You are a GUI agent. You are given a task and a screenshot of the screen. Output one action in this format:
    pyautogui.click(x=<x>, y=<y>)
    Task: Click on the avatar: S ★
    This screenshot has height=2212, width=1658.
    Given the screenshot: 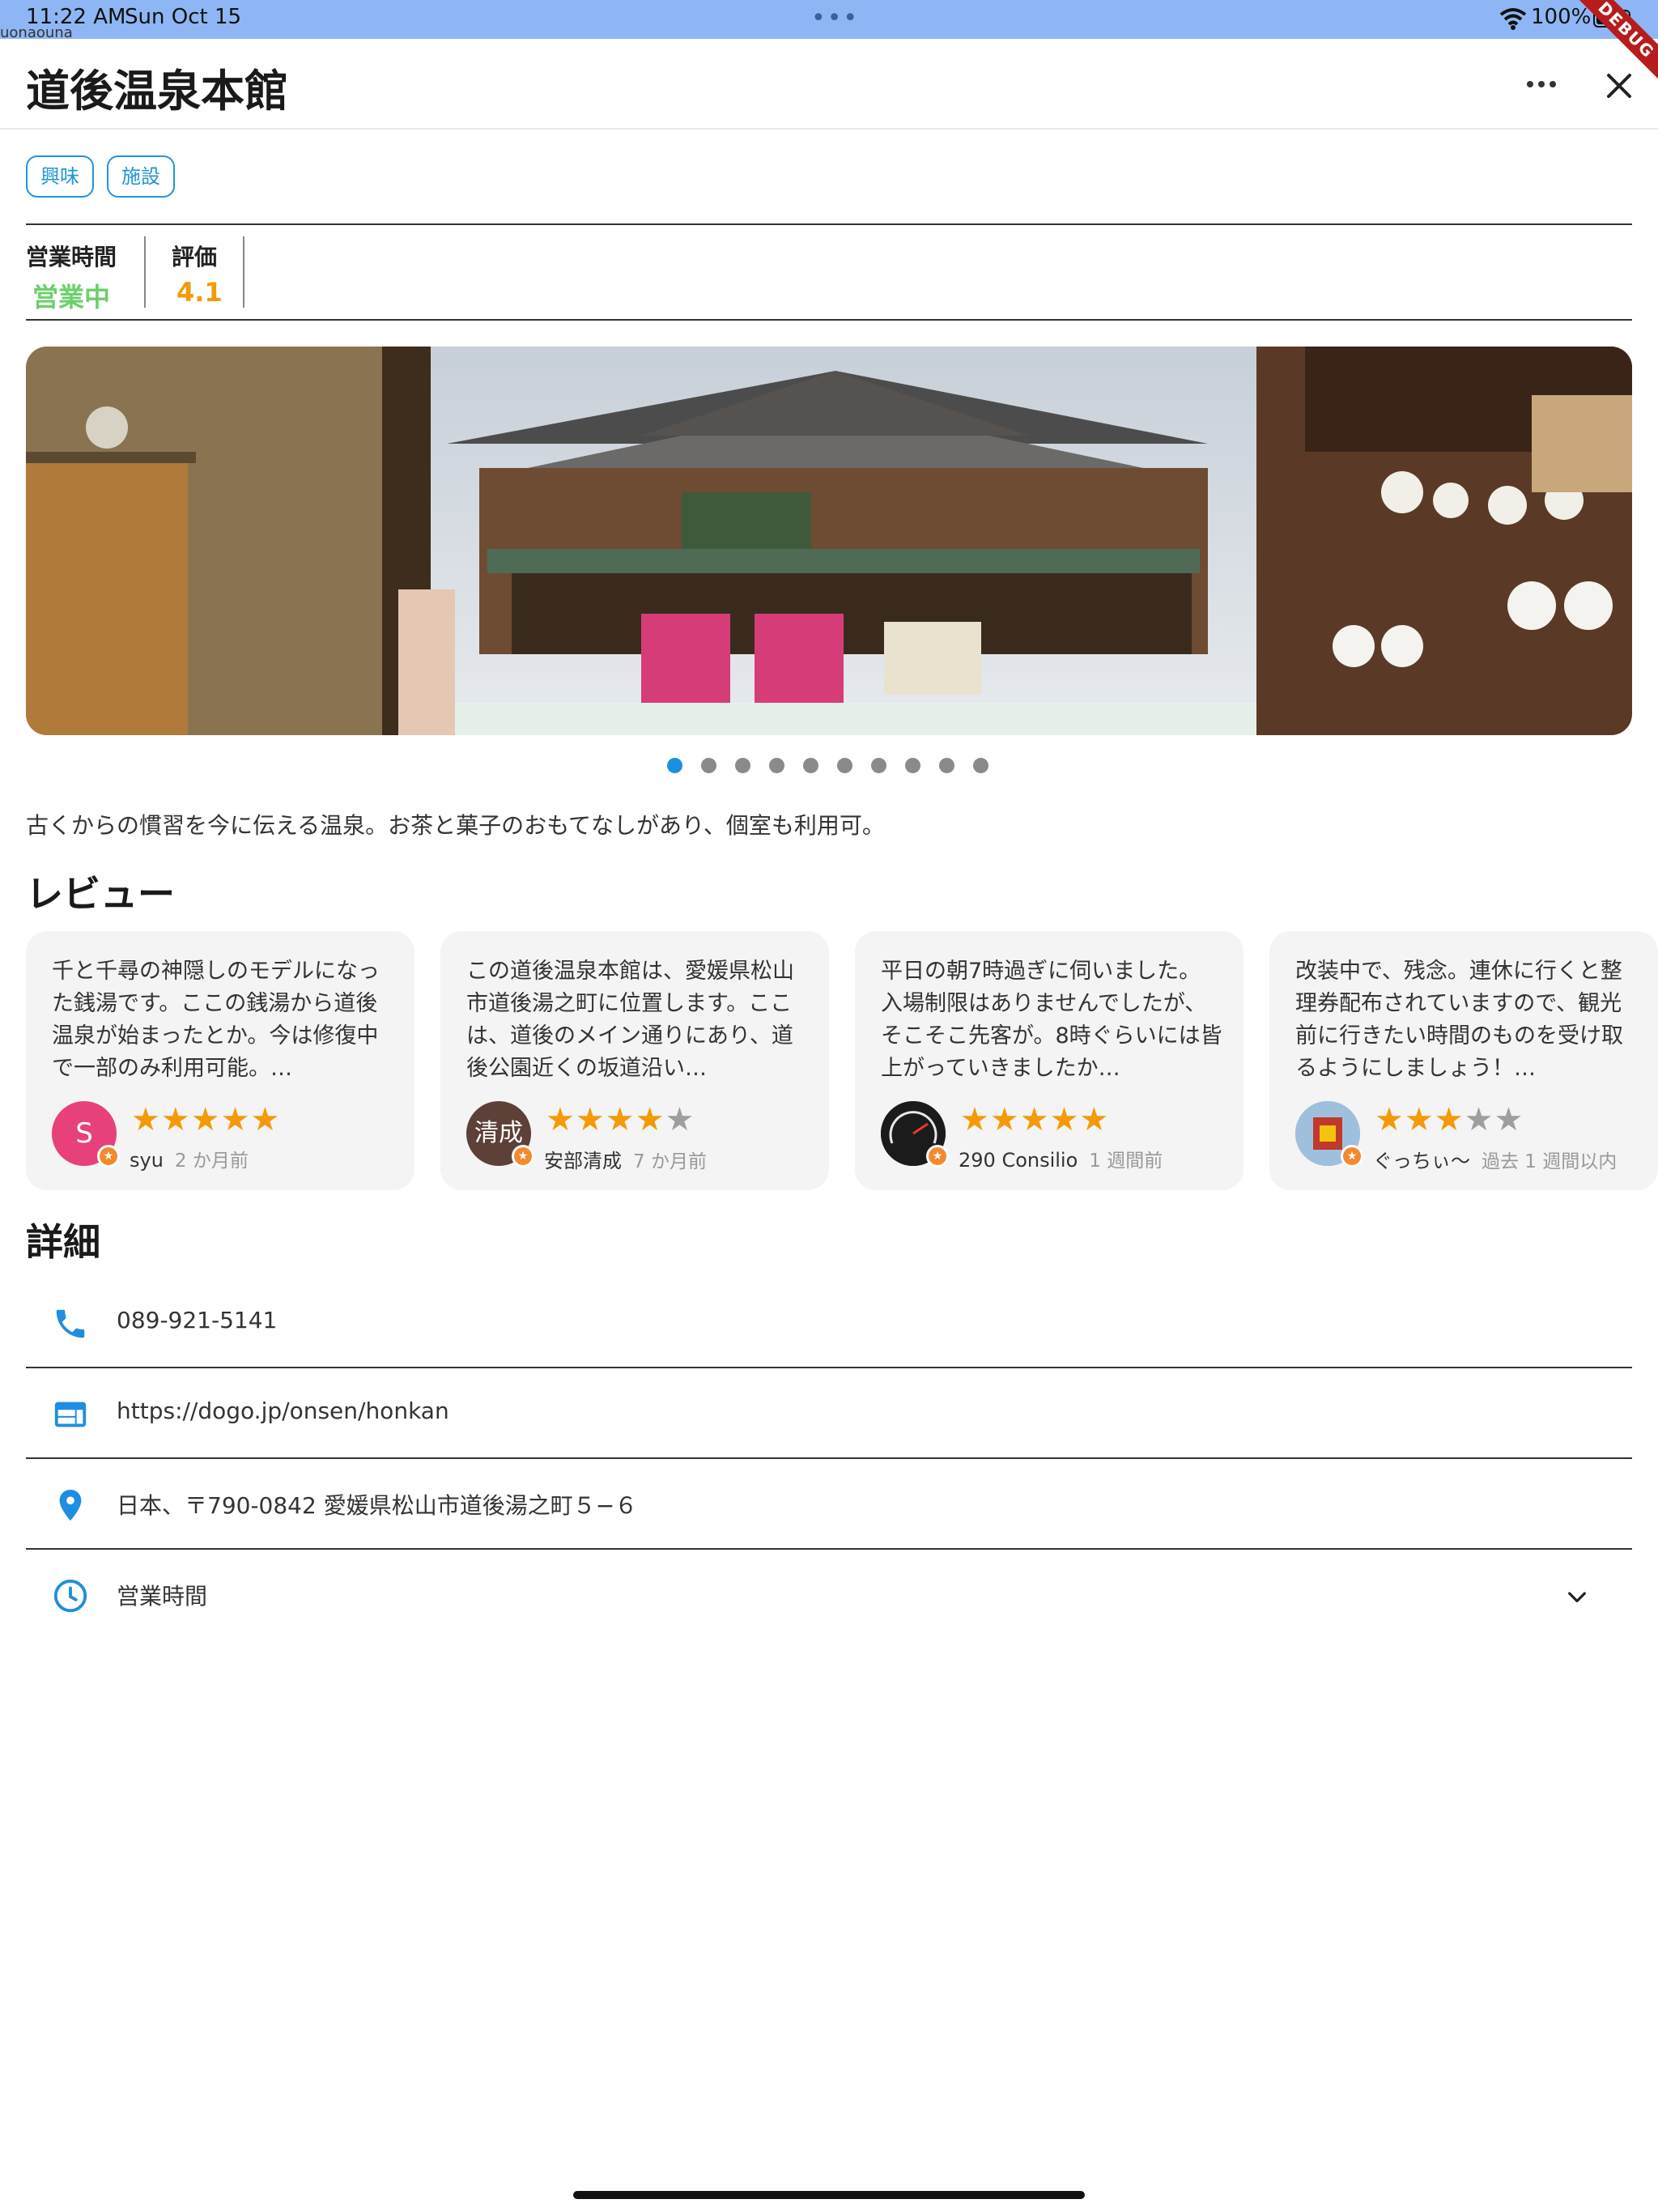 What is the action you would take?
    pyautogui.click(x=86, y=1135)
    